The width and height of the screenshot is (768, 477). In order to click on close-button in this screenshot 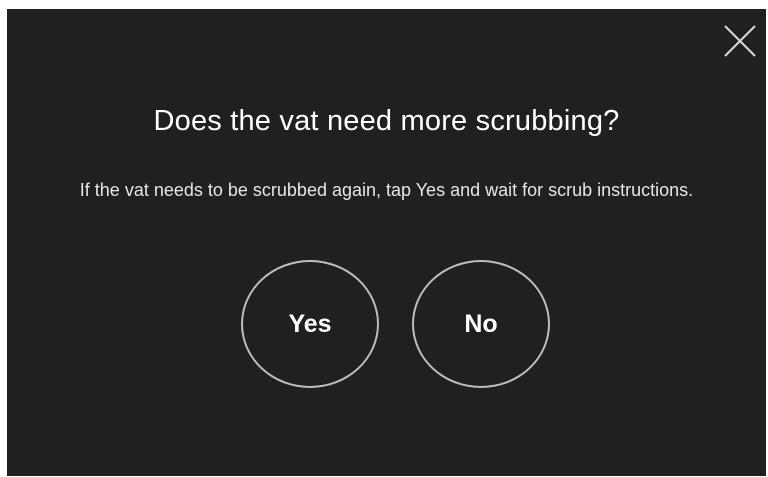, I will do `click(740, 41)`.